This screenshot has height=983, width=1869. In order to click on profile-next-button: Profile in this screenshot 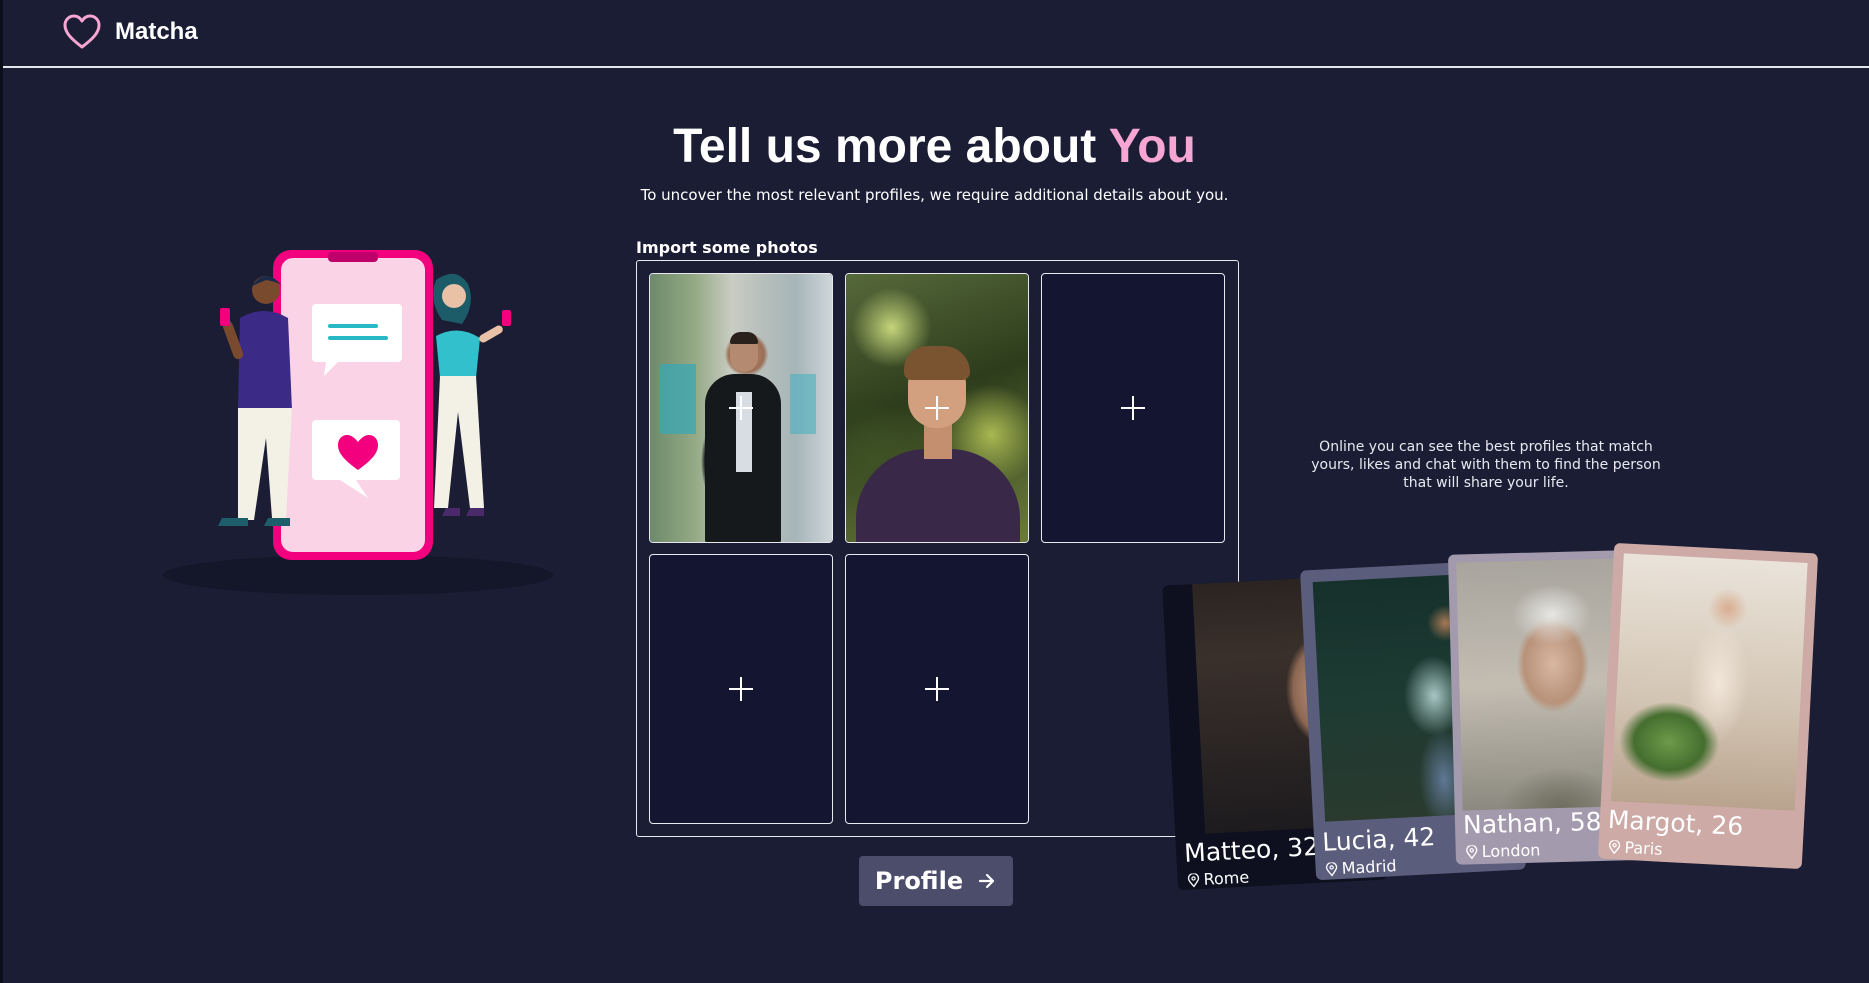, I will do `click(936, 881)`.